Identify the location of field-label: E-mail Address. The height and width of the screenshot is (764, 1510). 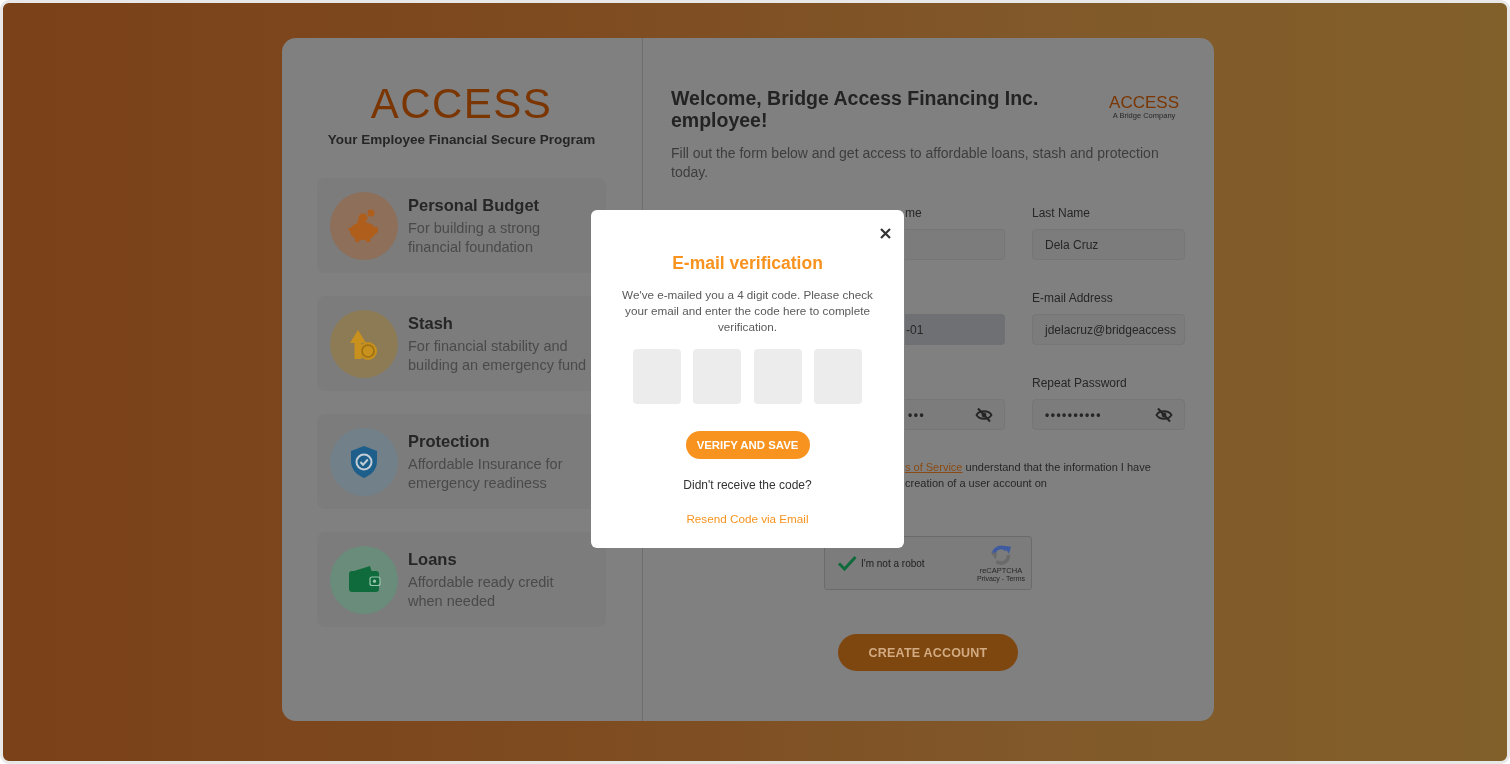
(1072, 298).